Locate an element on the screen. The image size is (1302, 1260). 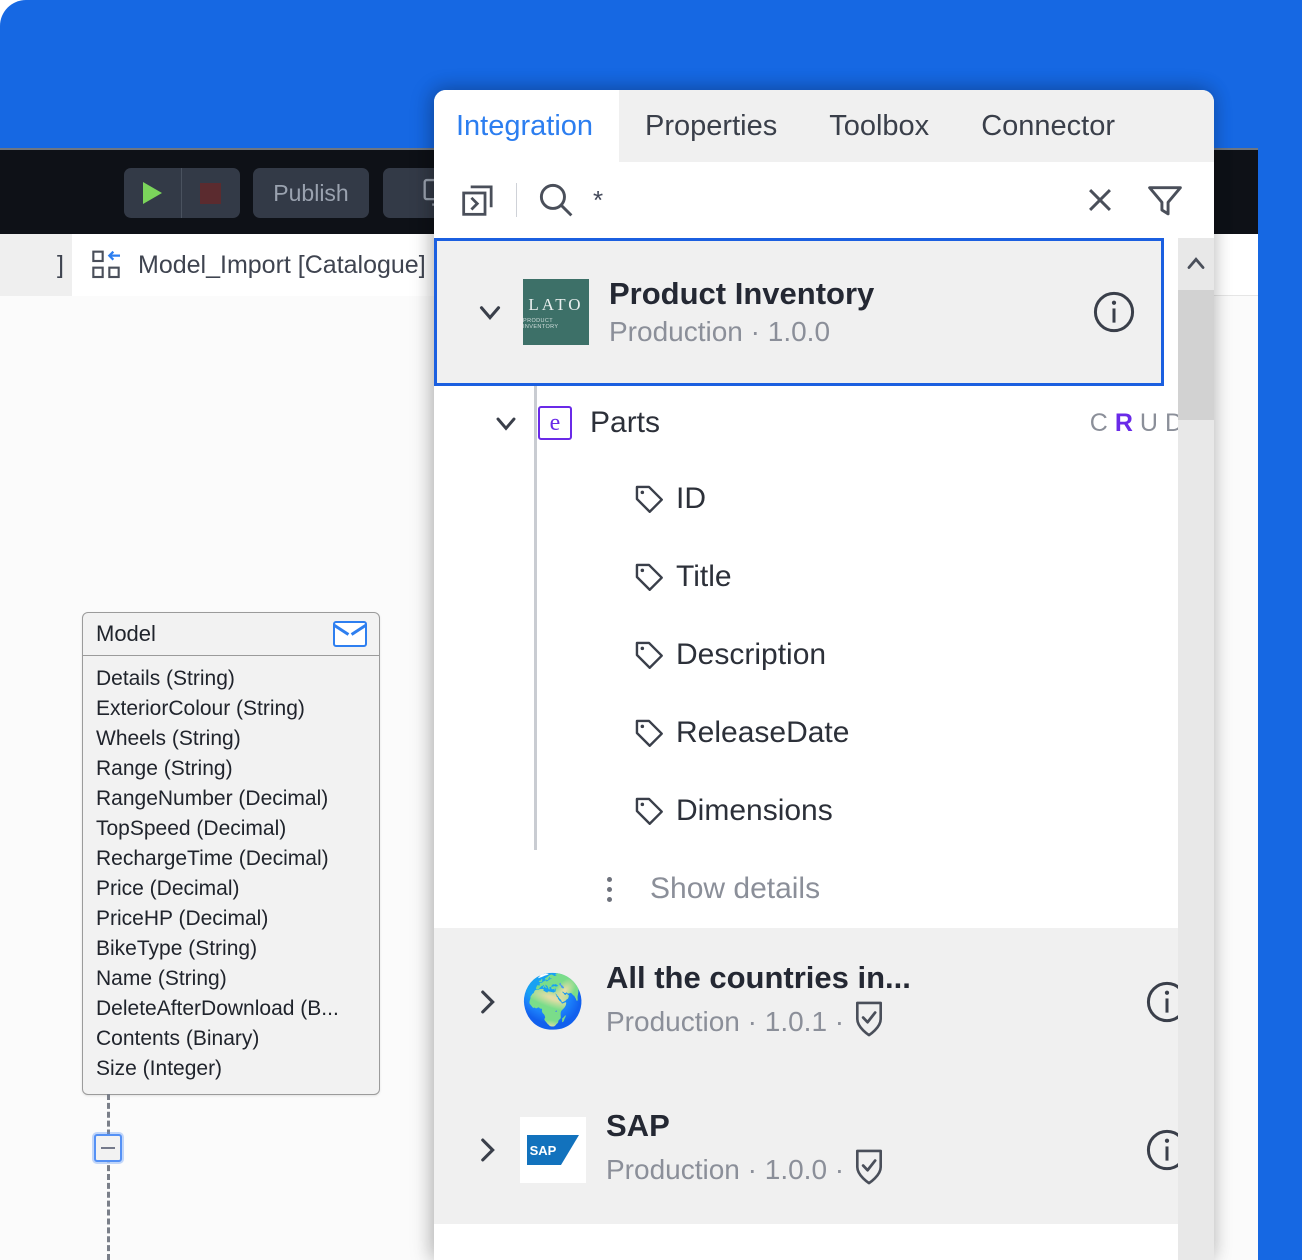
lato-logo: LATO PRODUCT INVENTORY is located at coordinates (556, 312).